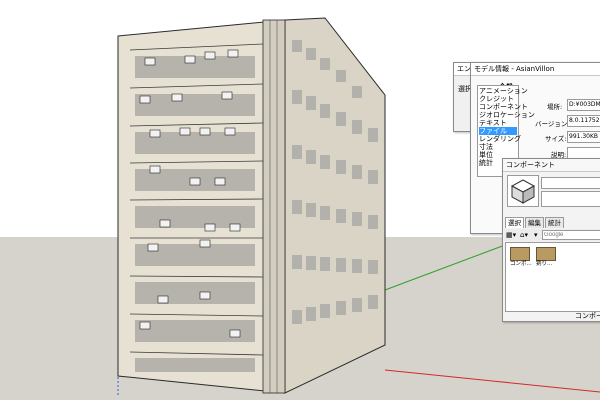 This screenshot has width=600, height=400. What do you see at coordinates (552, 124) in the screenshot?
I see `version-label: バージョン:` at bounding box center [552, 124].